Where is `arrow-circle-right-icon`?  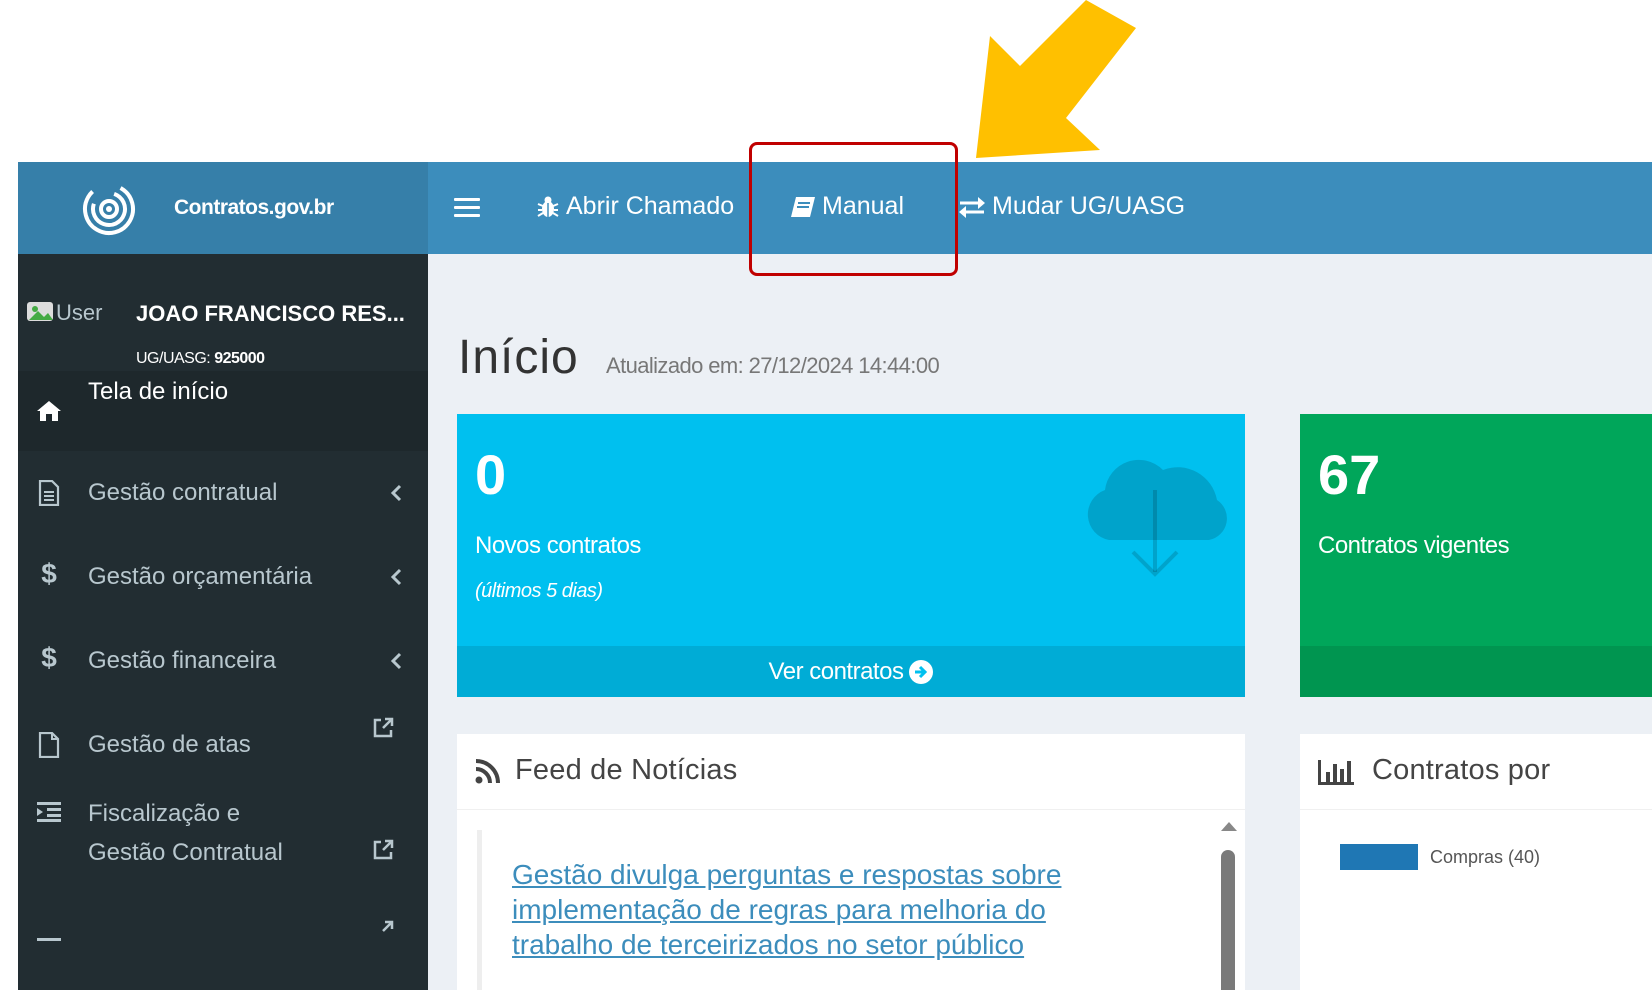
arrow-circle-right-icon is located at coordinates (921, 671).